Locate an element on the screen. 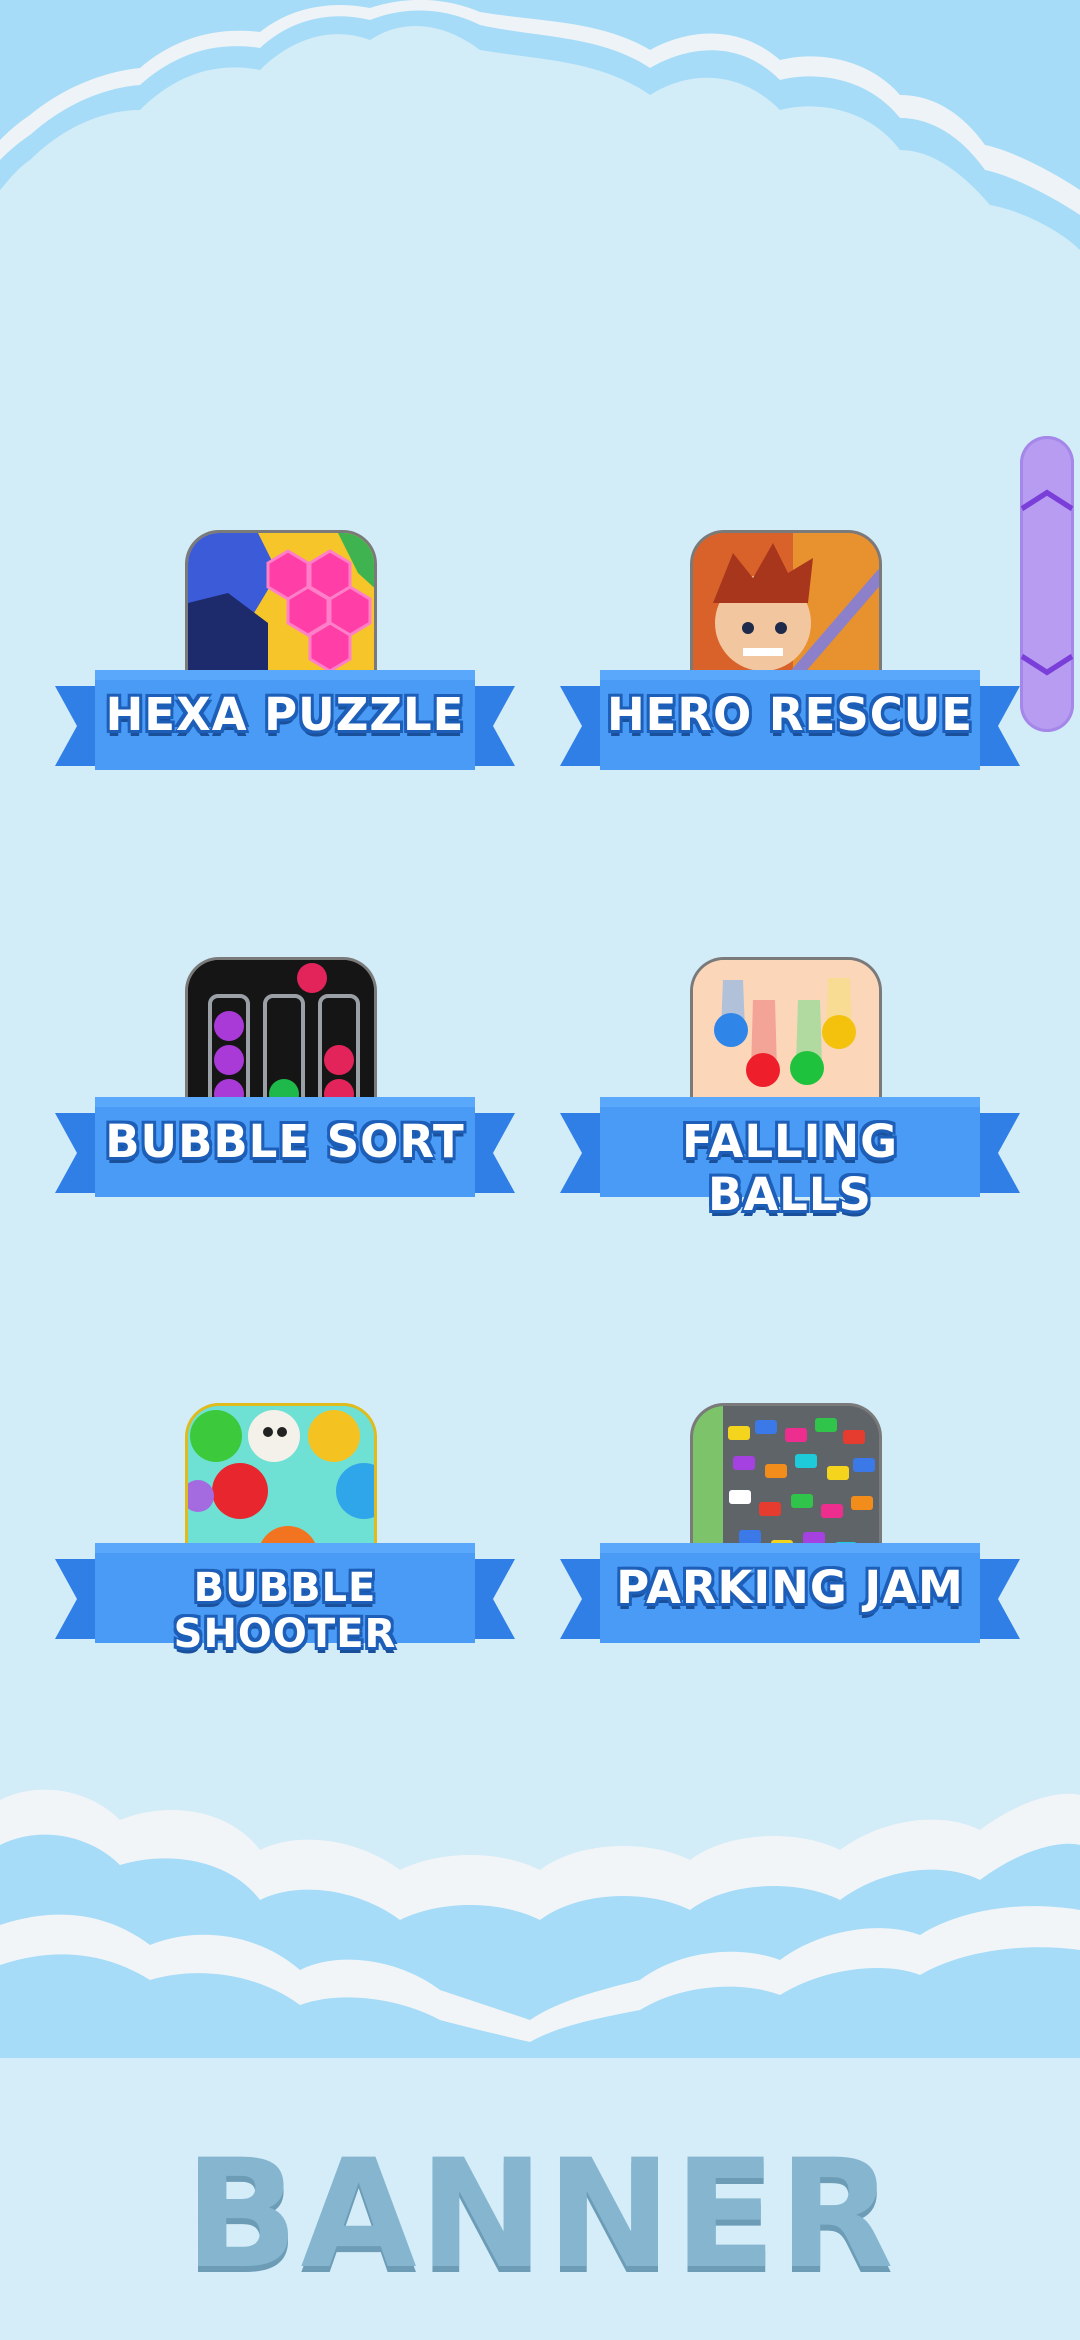  game-tile-bubble-shooter: BUBBLE SHOOTER is located at coordinates (285, 1533).